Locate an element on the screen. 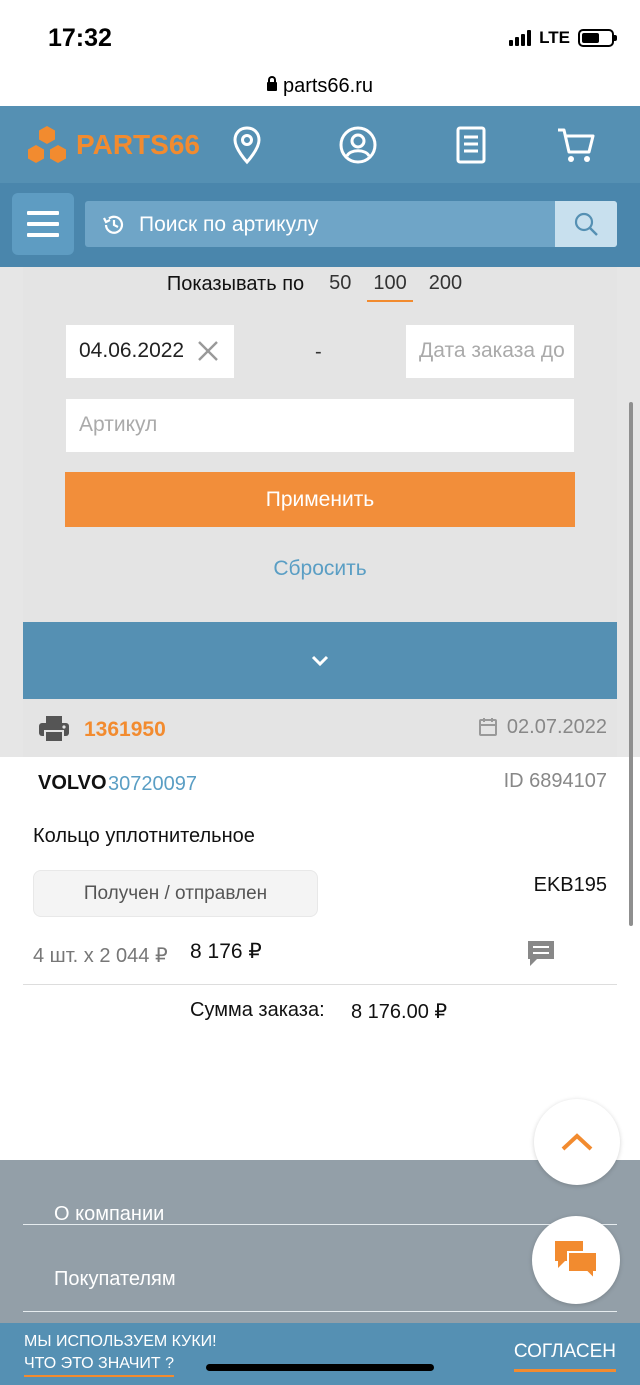  page-size-label: Показывать по is located at coordinates (235, 283).